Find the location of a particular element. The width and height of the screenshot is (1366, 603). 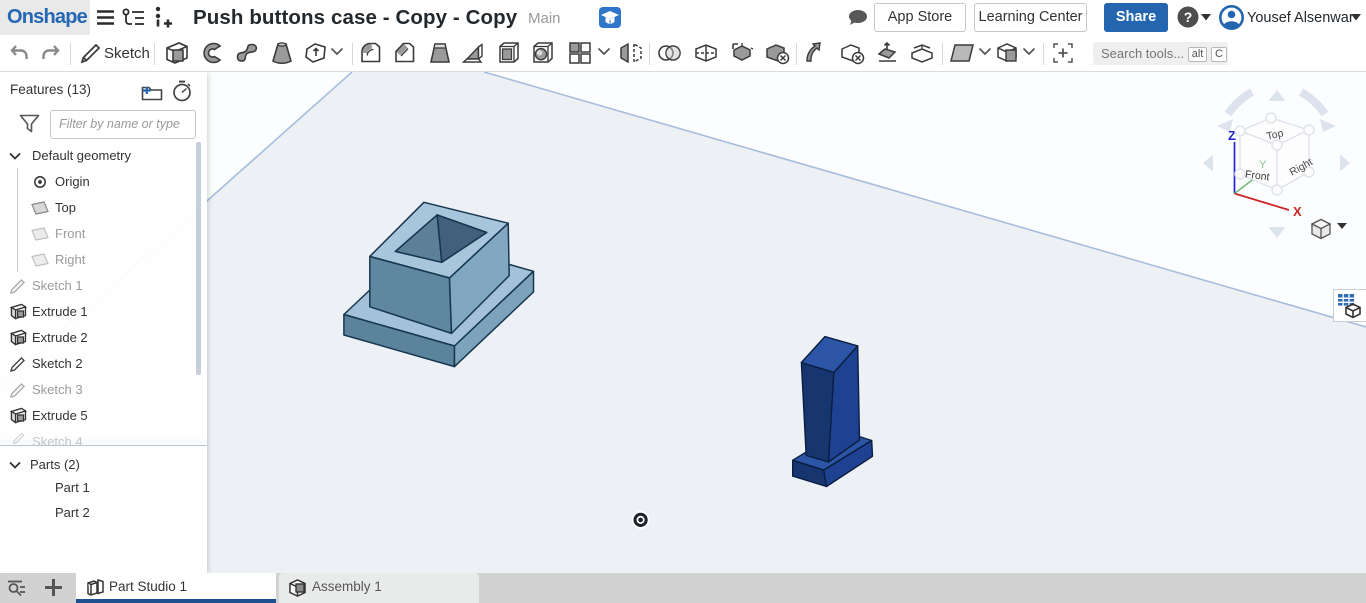

svg-text: X is located at coordinates (1297, 211).